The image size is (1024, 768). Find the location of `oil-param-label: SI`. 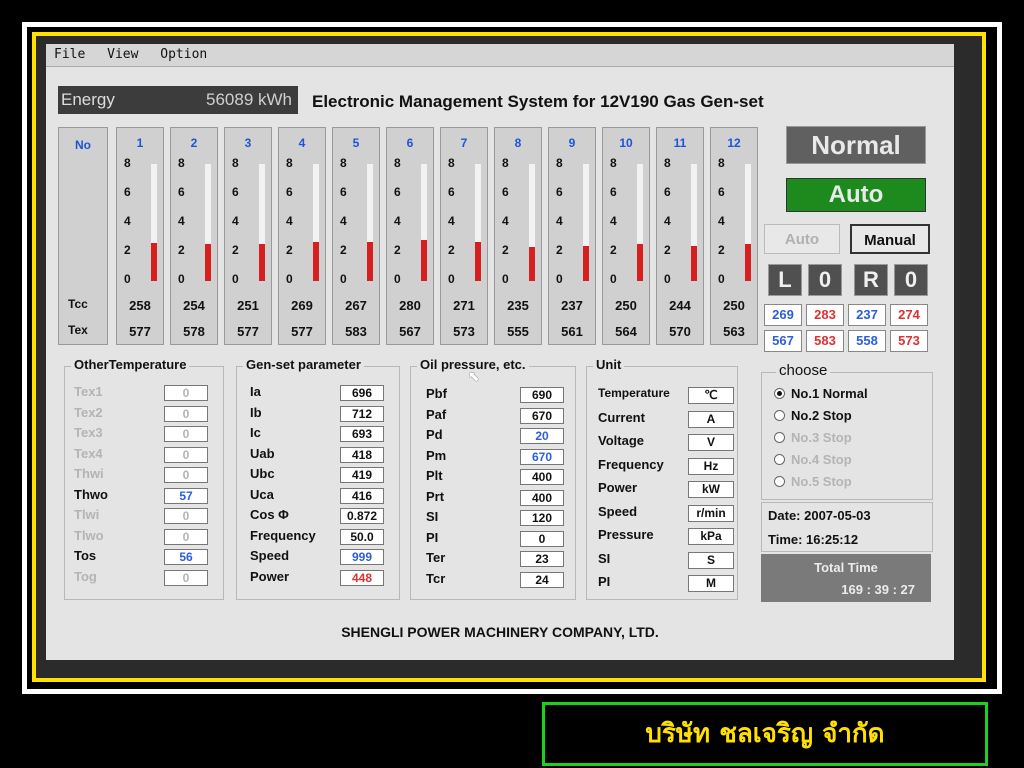

oil-param-label: SI is located at coordinates (432, 516).